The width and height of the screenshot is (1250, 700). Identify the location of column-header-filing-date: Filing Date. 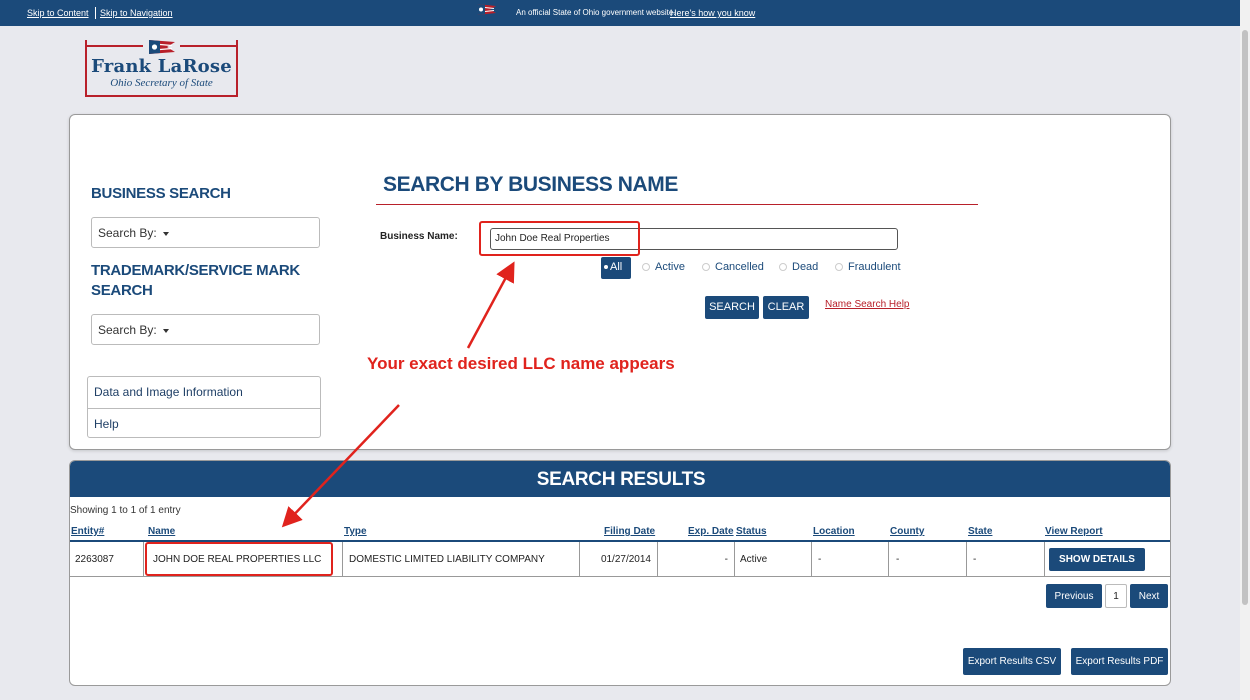
(629, 531).